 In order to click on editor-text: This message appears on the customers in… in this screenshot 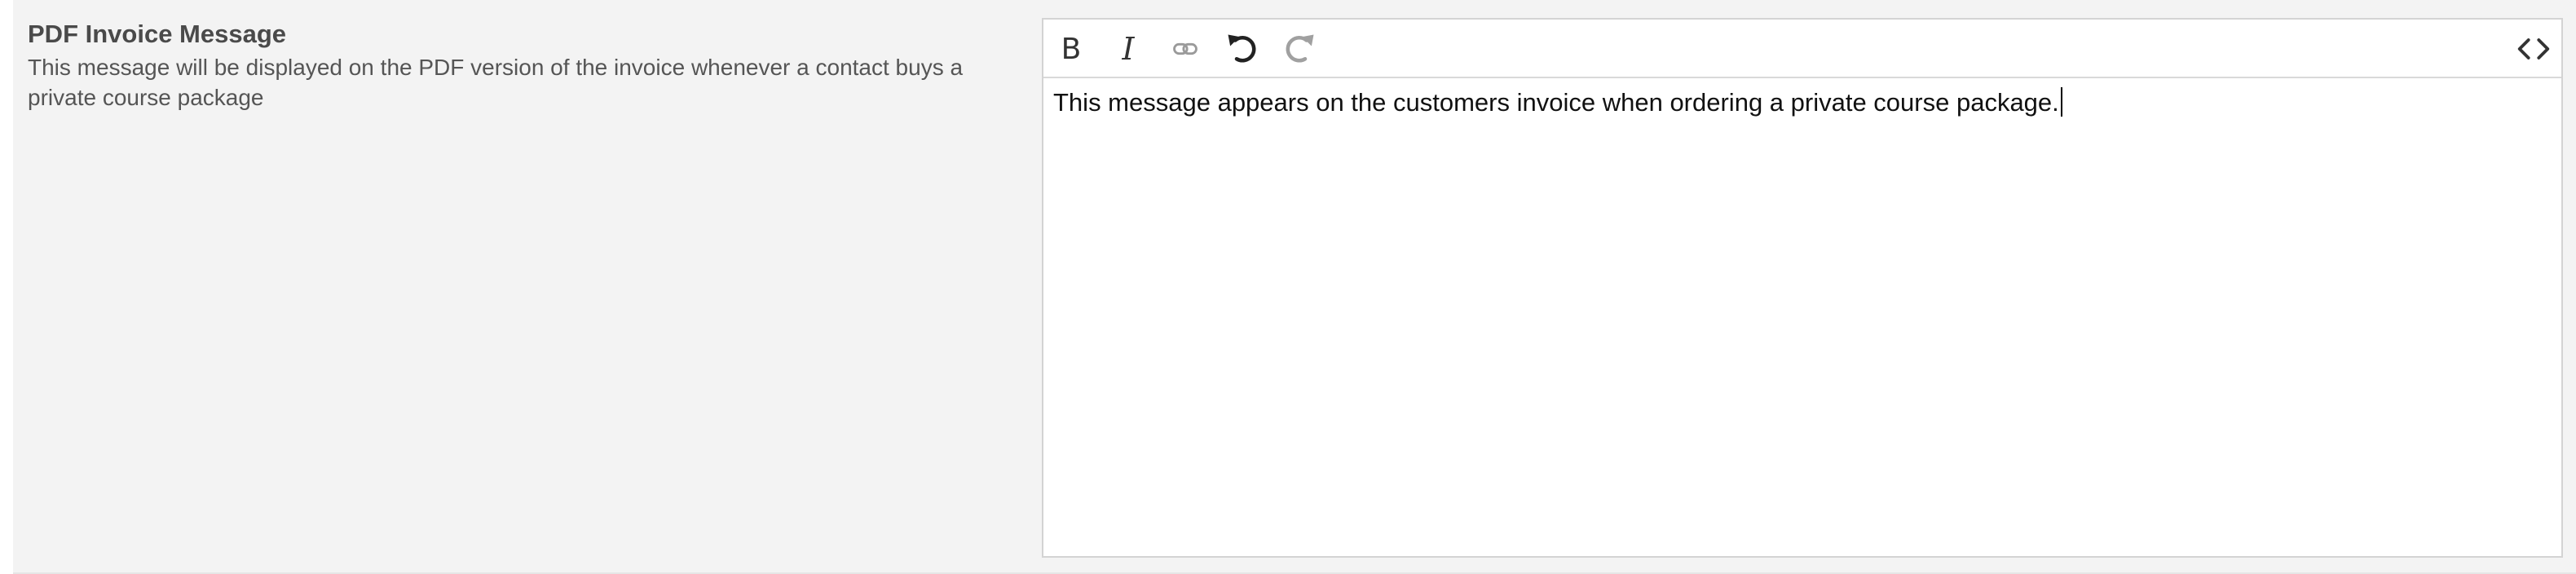, I will do `click(1556, 102)`.